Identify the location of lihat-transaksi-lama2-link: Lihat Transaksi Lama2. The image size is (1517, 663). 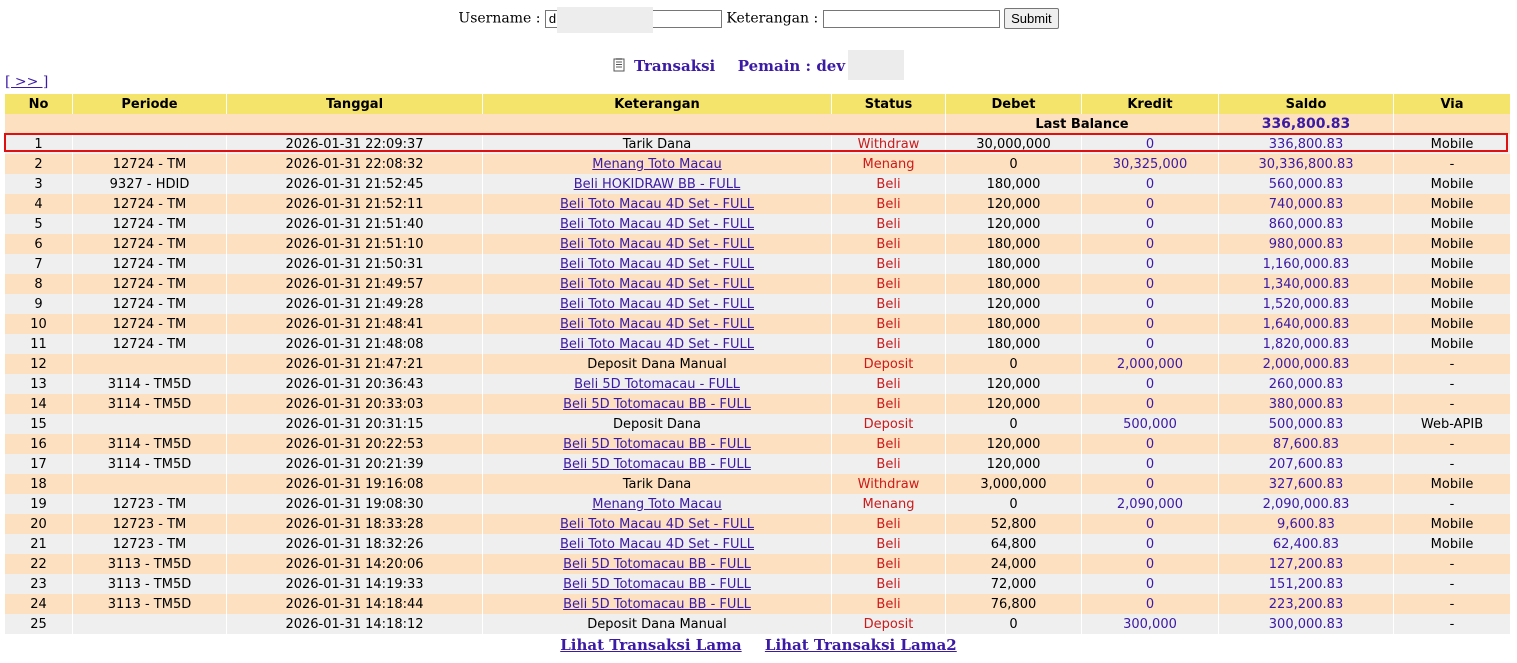
(861, 645).